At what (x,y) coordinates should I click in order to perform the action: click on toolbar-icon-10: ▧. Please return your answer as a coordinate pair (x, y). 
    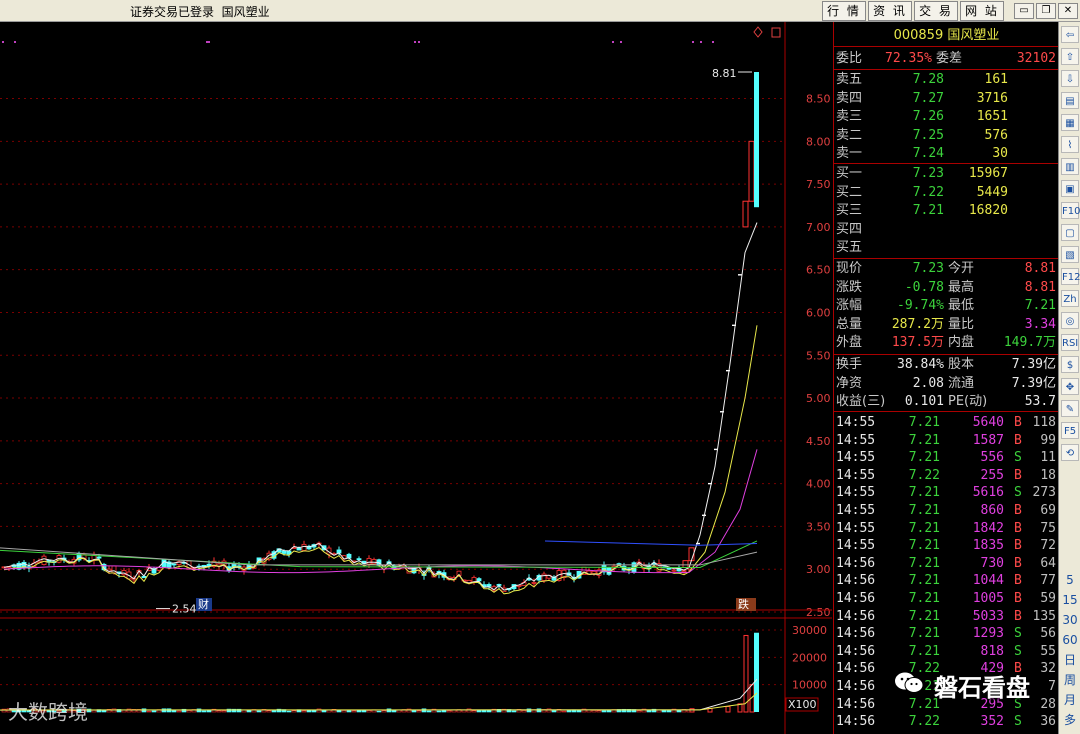
    Looking at the image, I should click on (1070, 254).